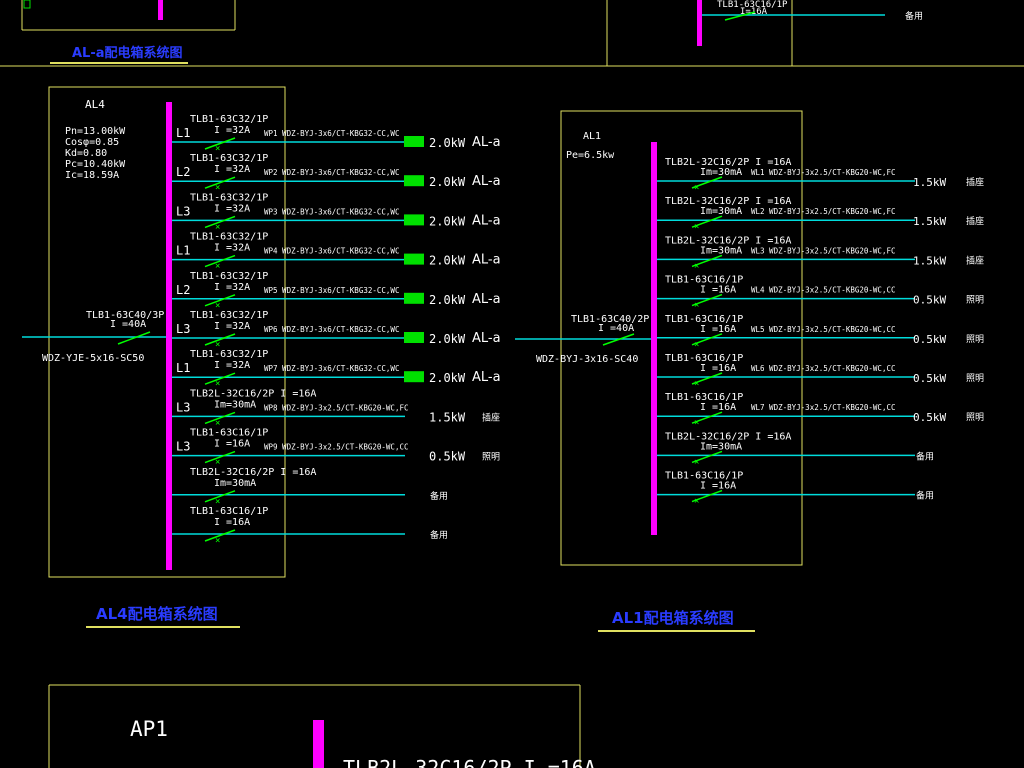  Describe the element at coordinates (587, 359) in the screenshot. I see `al1-incoming-cable: WDZ-BYJ-3x16-SC40` at that location.